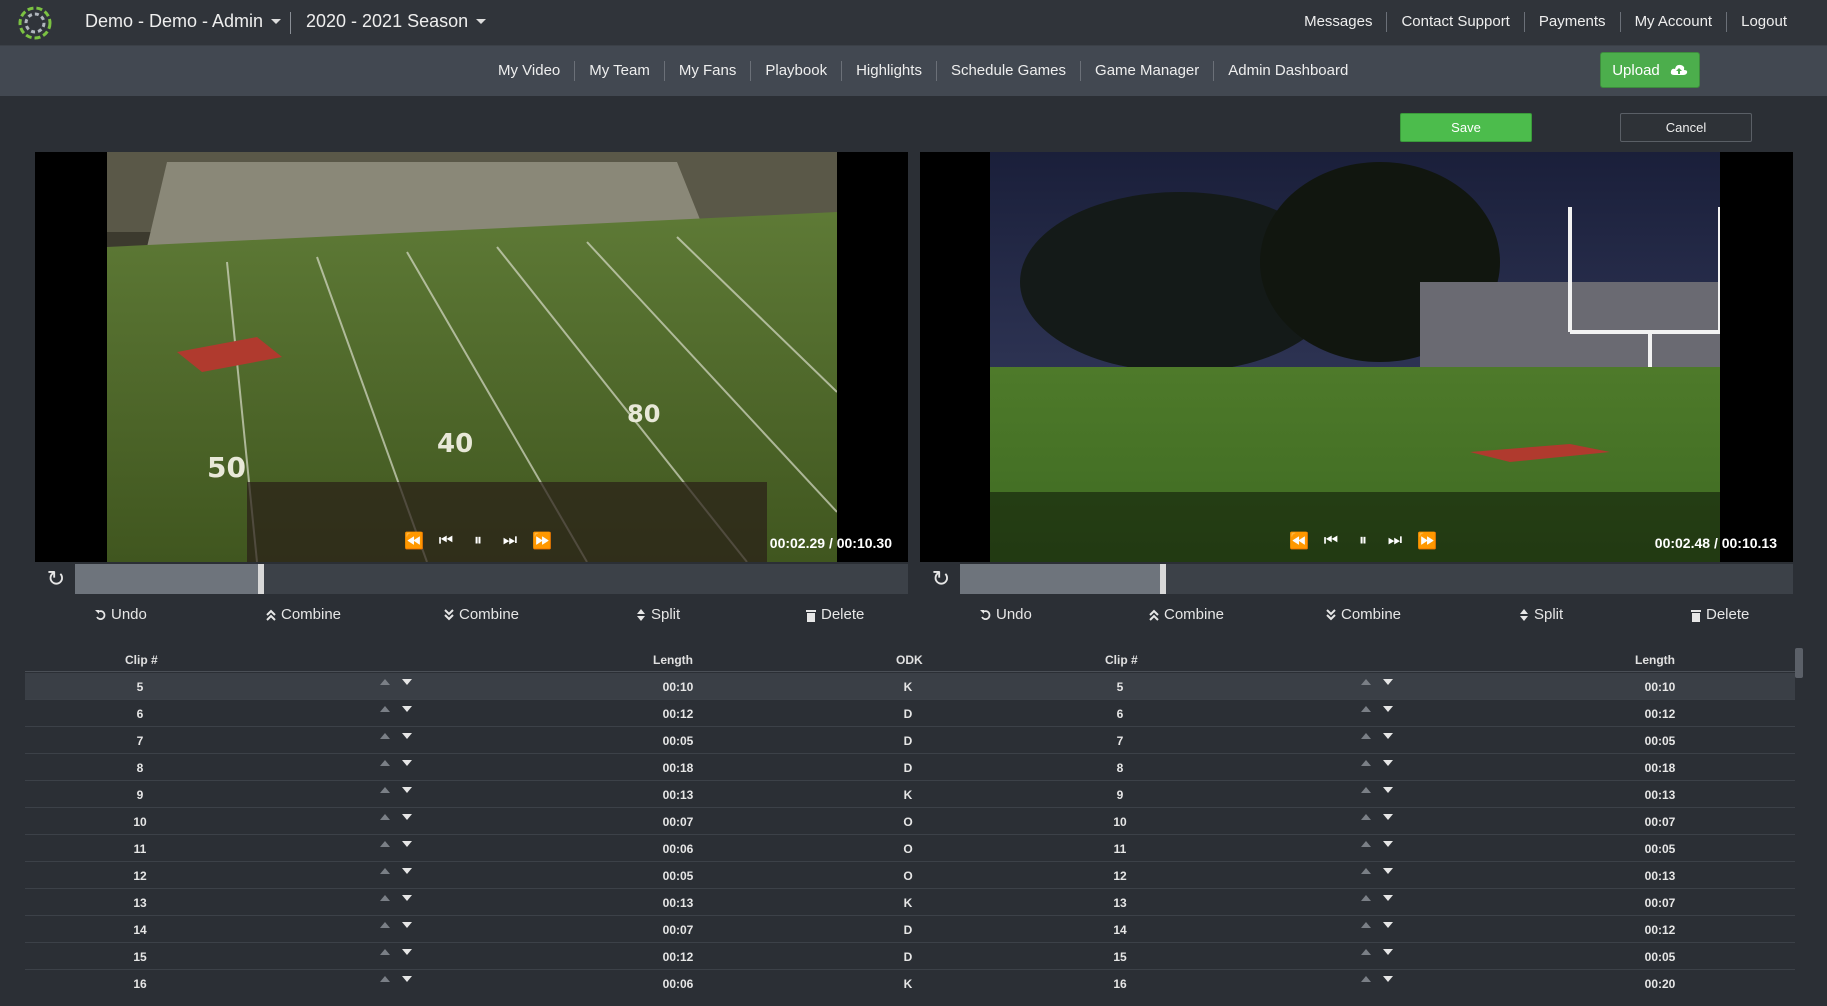 The width and height of the screenshot is (1827, 1006). I want to click on rewind-icon: ⏪, so click(414, 541).